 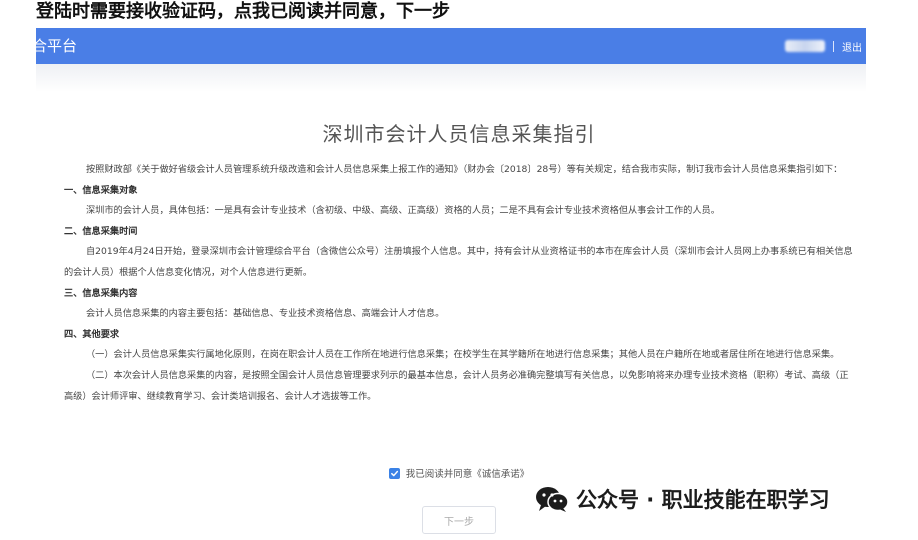 I want to click on header-shadow, so click(x=451, y=78).